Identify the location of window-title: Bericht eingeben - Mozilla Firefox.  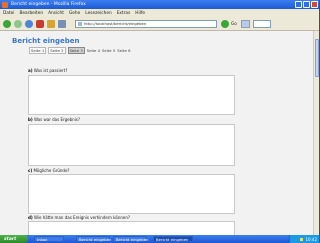
(48, 4).